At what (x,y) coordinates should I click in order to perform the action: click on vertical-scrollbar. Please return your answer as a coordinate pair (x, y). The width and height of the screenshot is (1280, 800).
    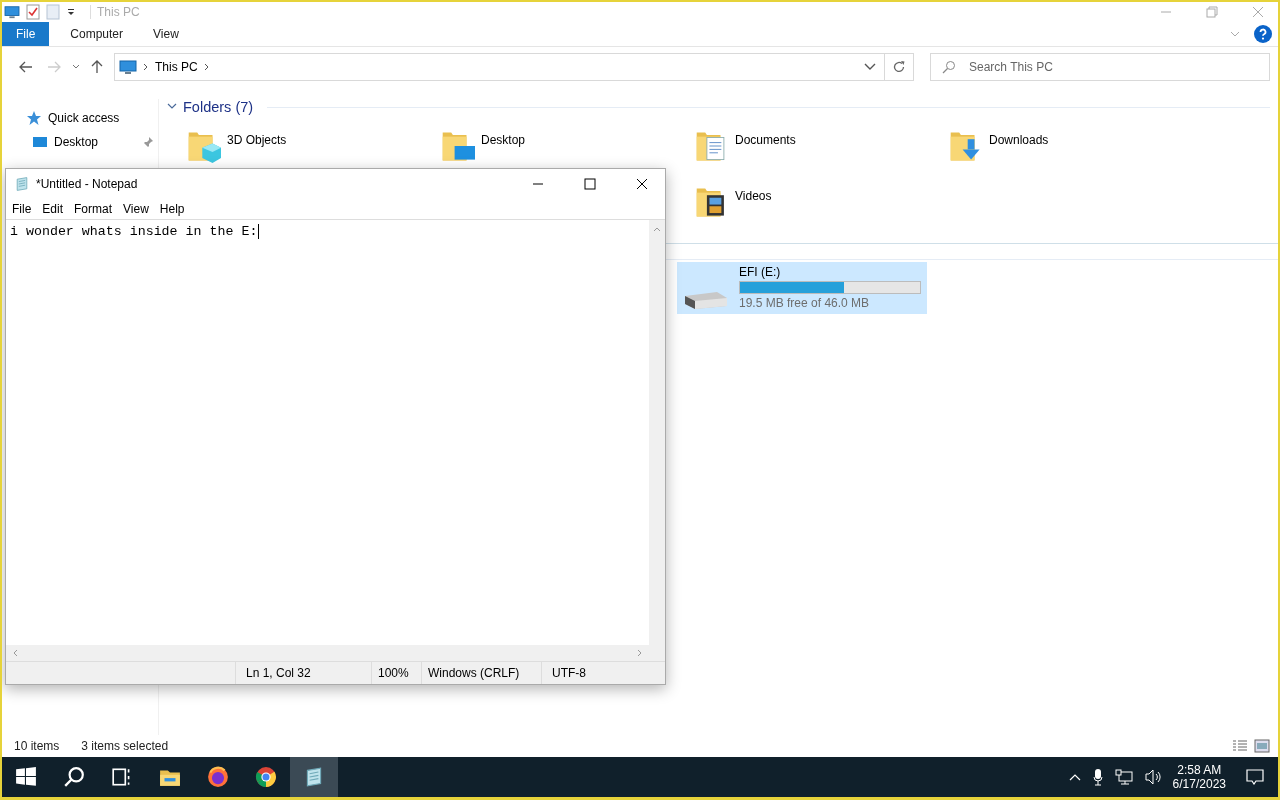
    Looking at the image, I should click on (657, 432).